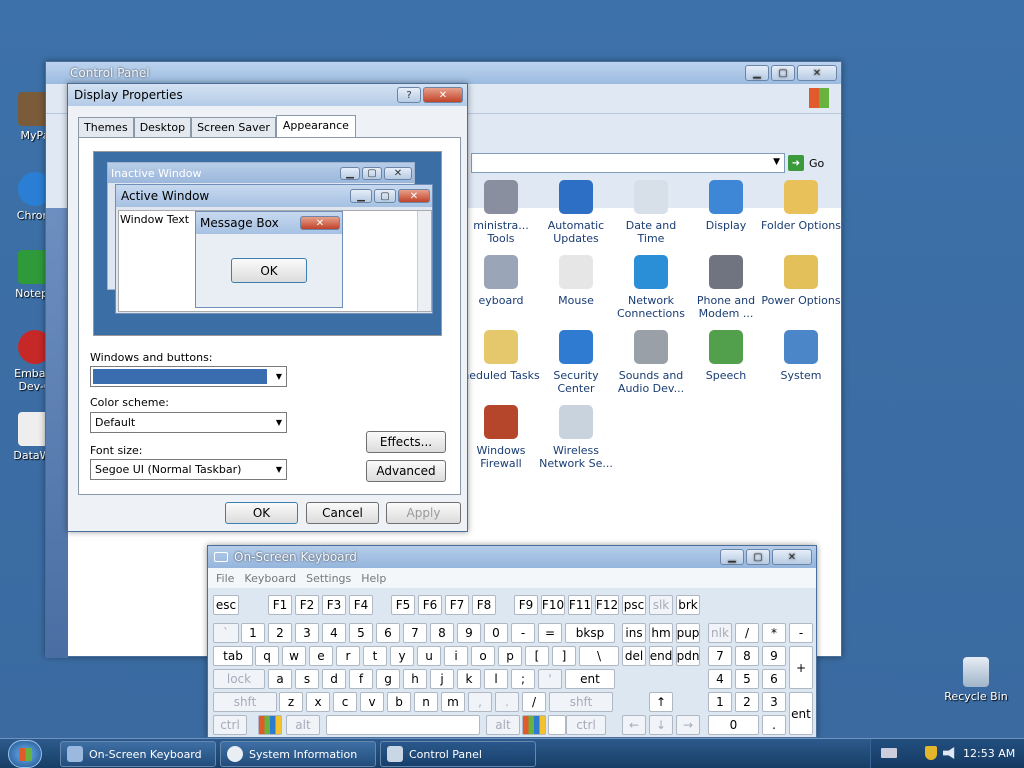 The width and height of the screenshot is (1024, 768). I want to click on key-row3-7: u, so click(429, 656).